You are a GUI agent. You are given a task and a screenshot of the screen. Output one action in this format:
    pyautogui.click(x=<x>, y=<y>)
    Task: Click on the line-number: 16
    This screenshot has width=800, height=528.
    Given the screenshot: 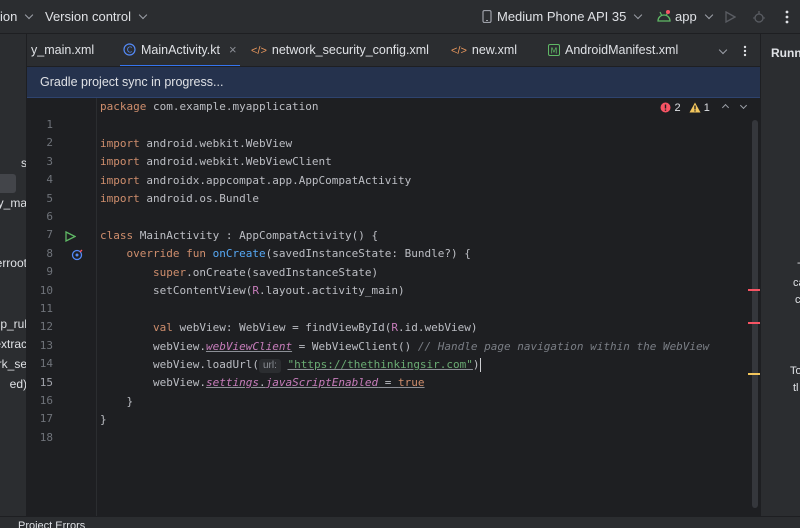 What is the action you would take?
    pyautogui.click(x=46, y=400)
    